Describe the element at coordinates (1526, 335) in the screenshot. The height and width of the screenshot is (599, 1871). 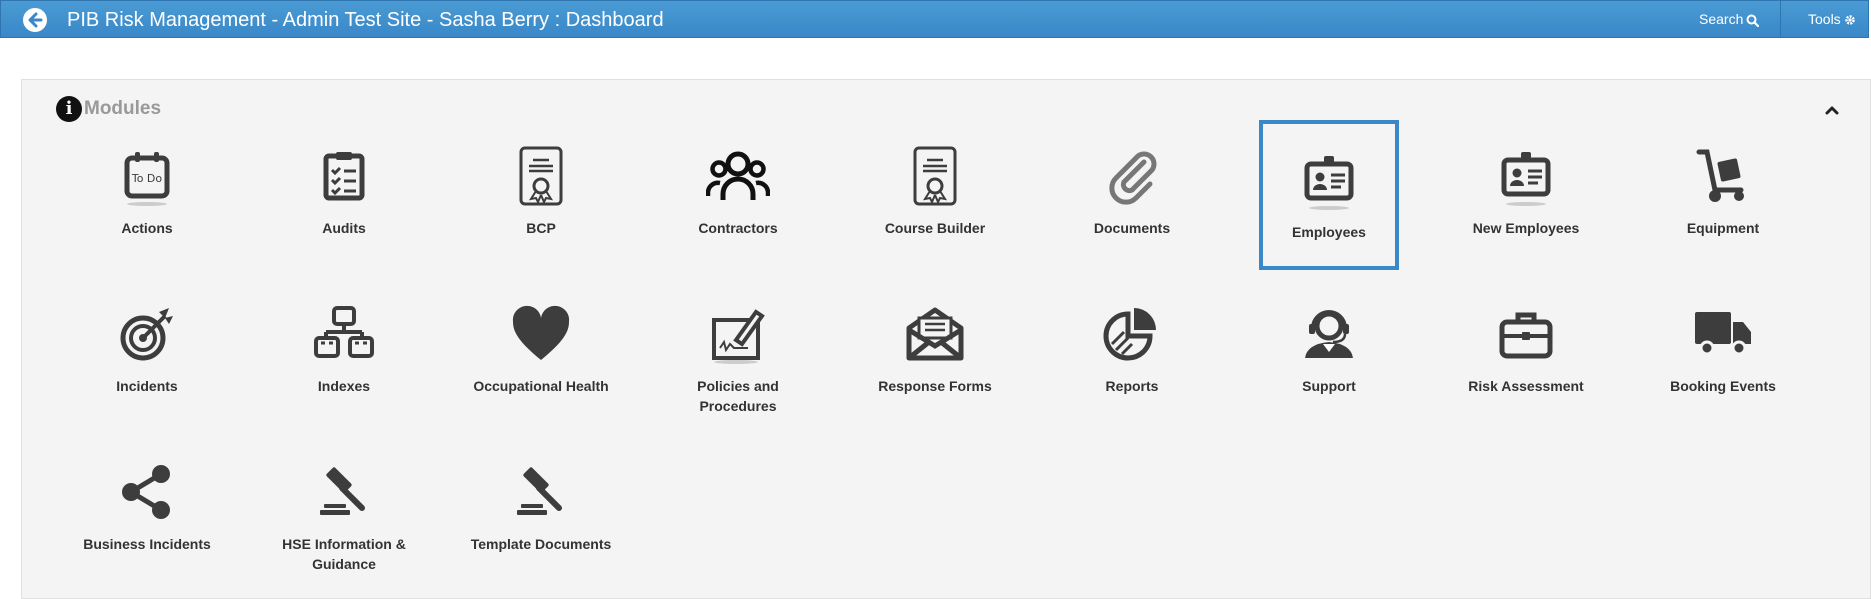
I see `briefcase-icon` at that location.